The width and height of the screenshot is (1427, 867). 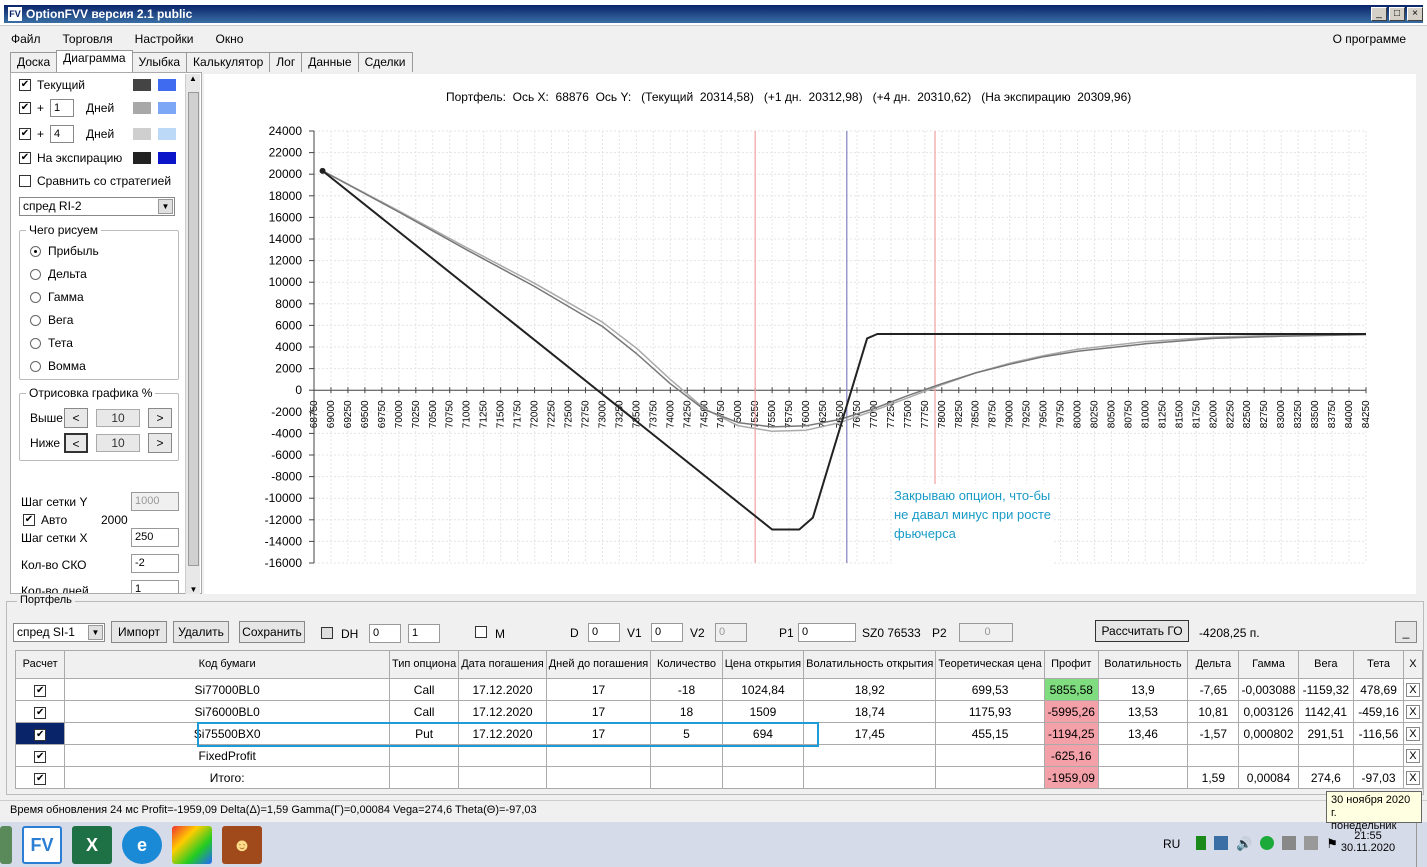 What do you see at coordinates (1171, 844) in the screenshot?
I see `language-indicator: RU` at bounding box center [1171, 844].